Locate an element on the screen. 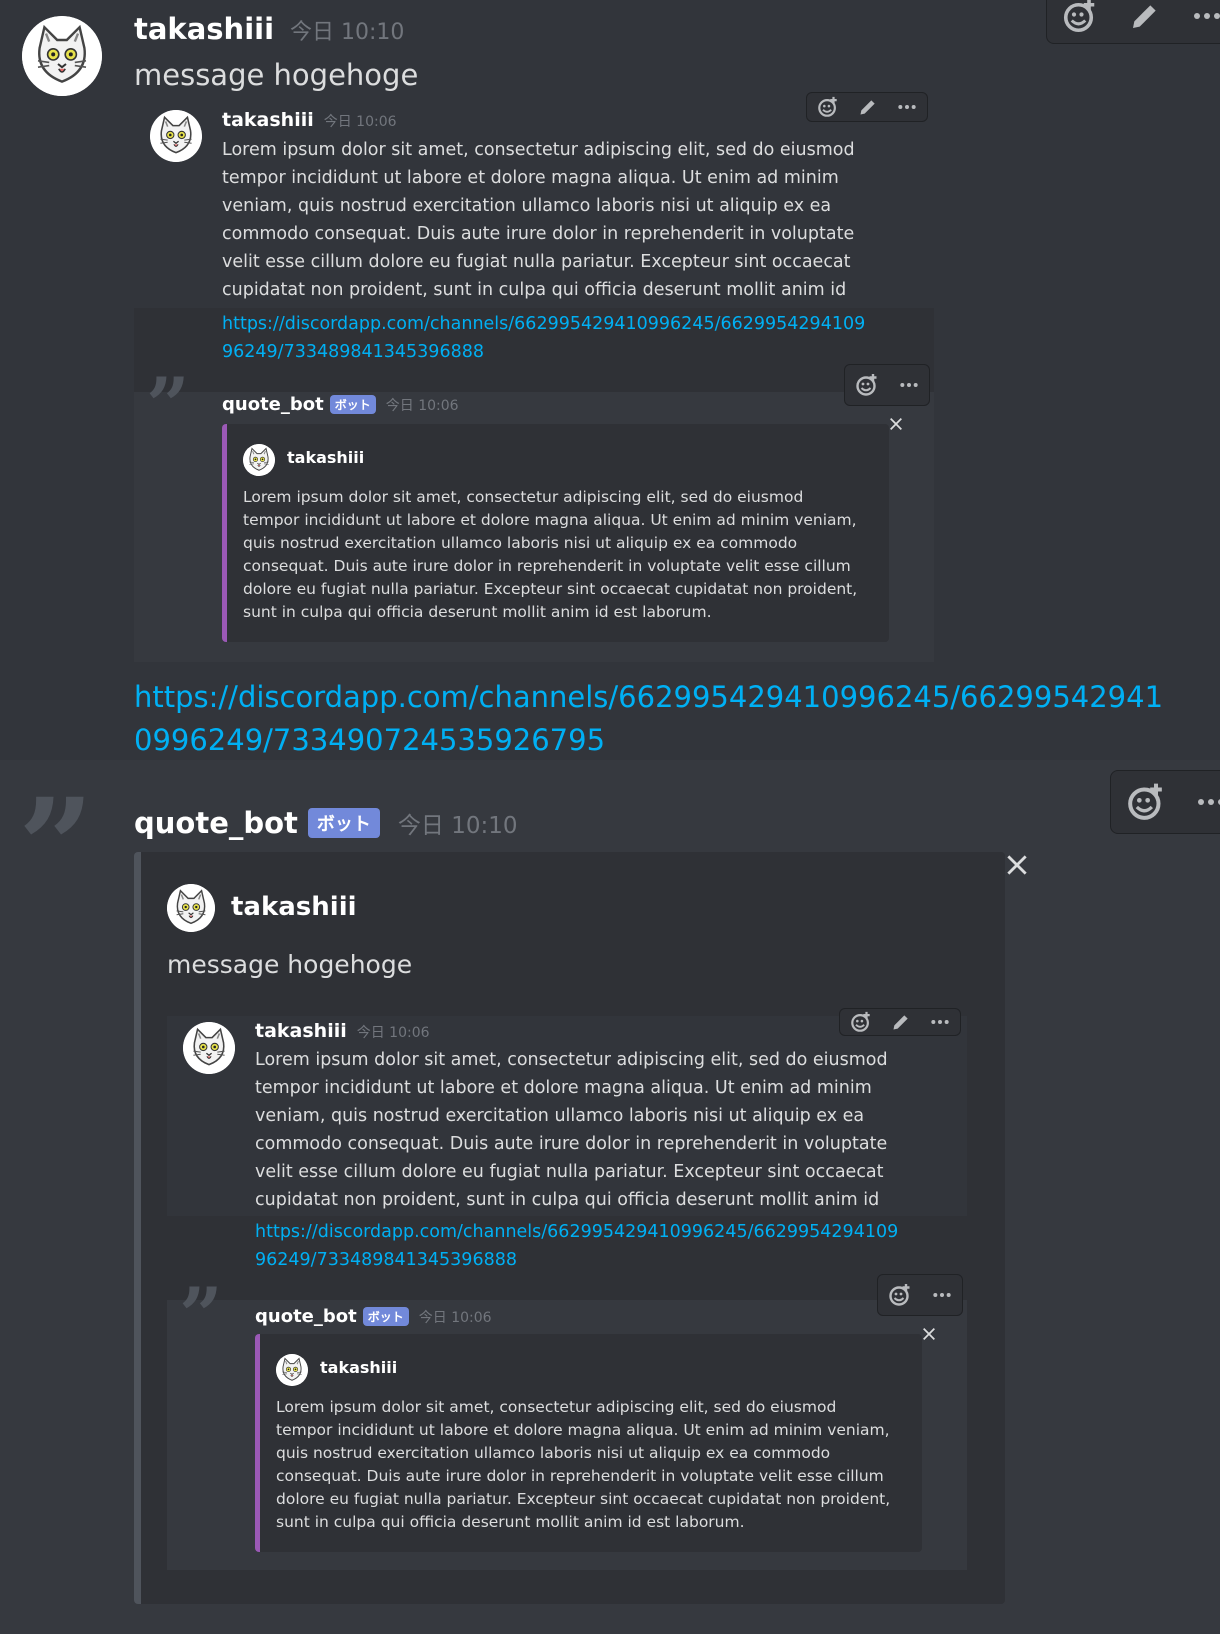  message-content: message hogehoge is located at coordinates (276, 75).